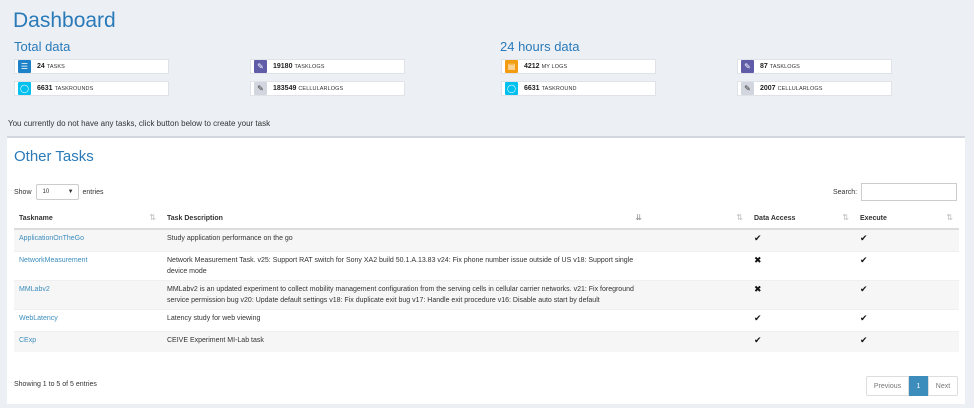  What do you see at coordinates (559, 88) in the screenshot?
I see `stat-label: TASKROUND` at bounding box center [559, 88].